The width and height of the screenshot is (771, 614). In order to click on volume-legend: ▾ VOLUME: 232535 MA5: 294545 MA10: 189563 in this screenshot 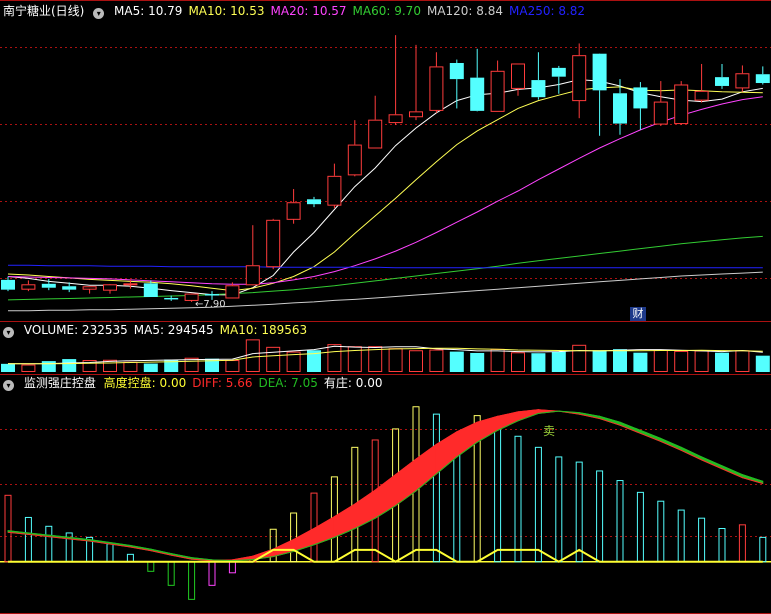, I will do `click(159, 330)`.